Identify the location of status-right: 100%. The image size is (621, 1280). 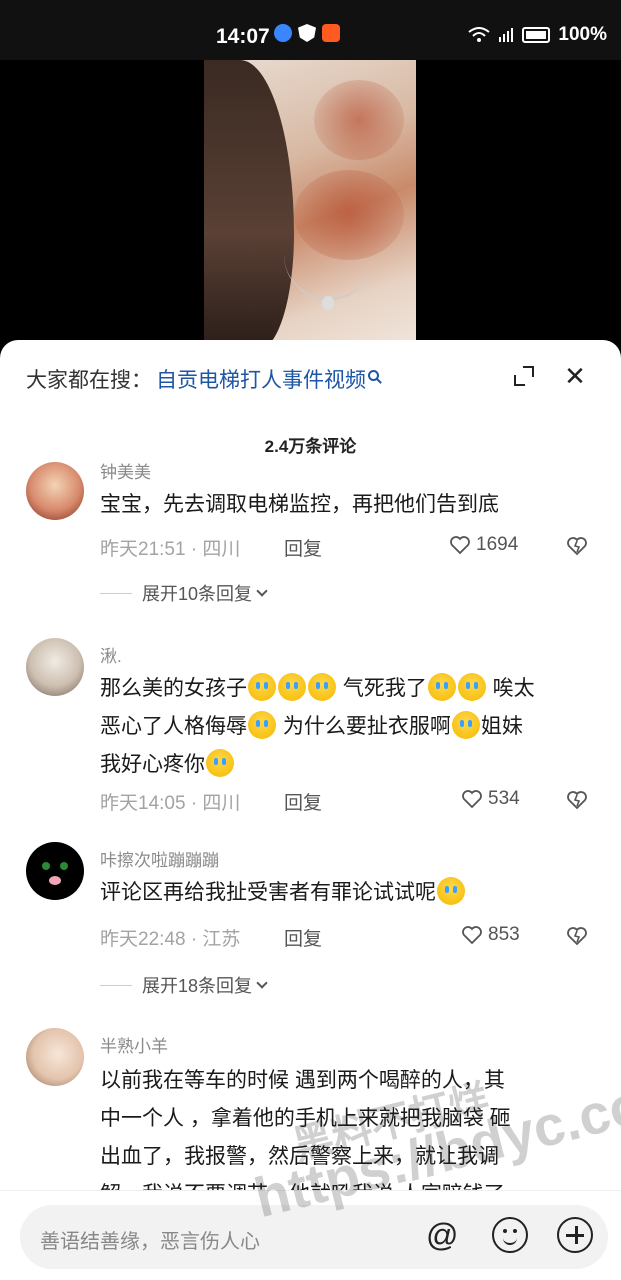
(537, 35).